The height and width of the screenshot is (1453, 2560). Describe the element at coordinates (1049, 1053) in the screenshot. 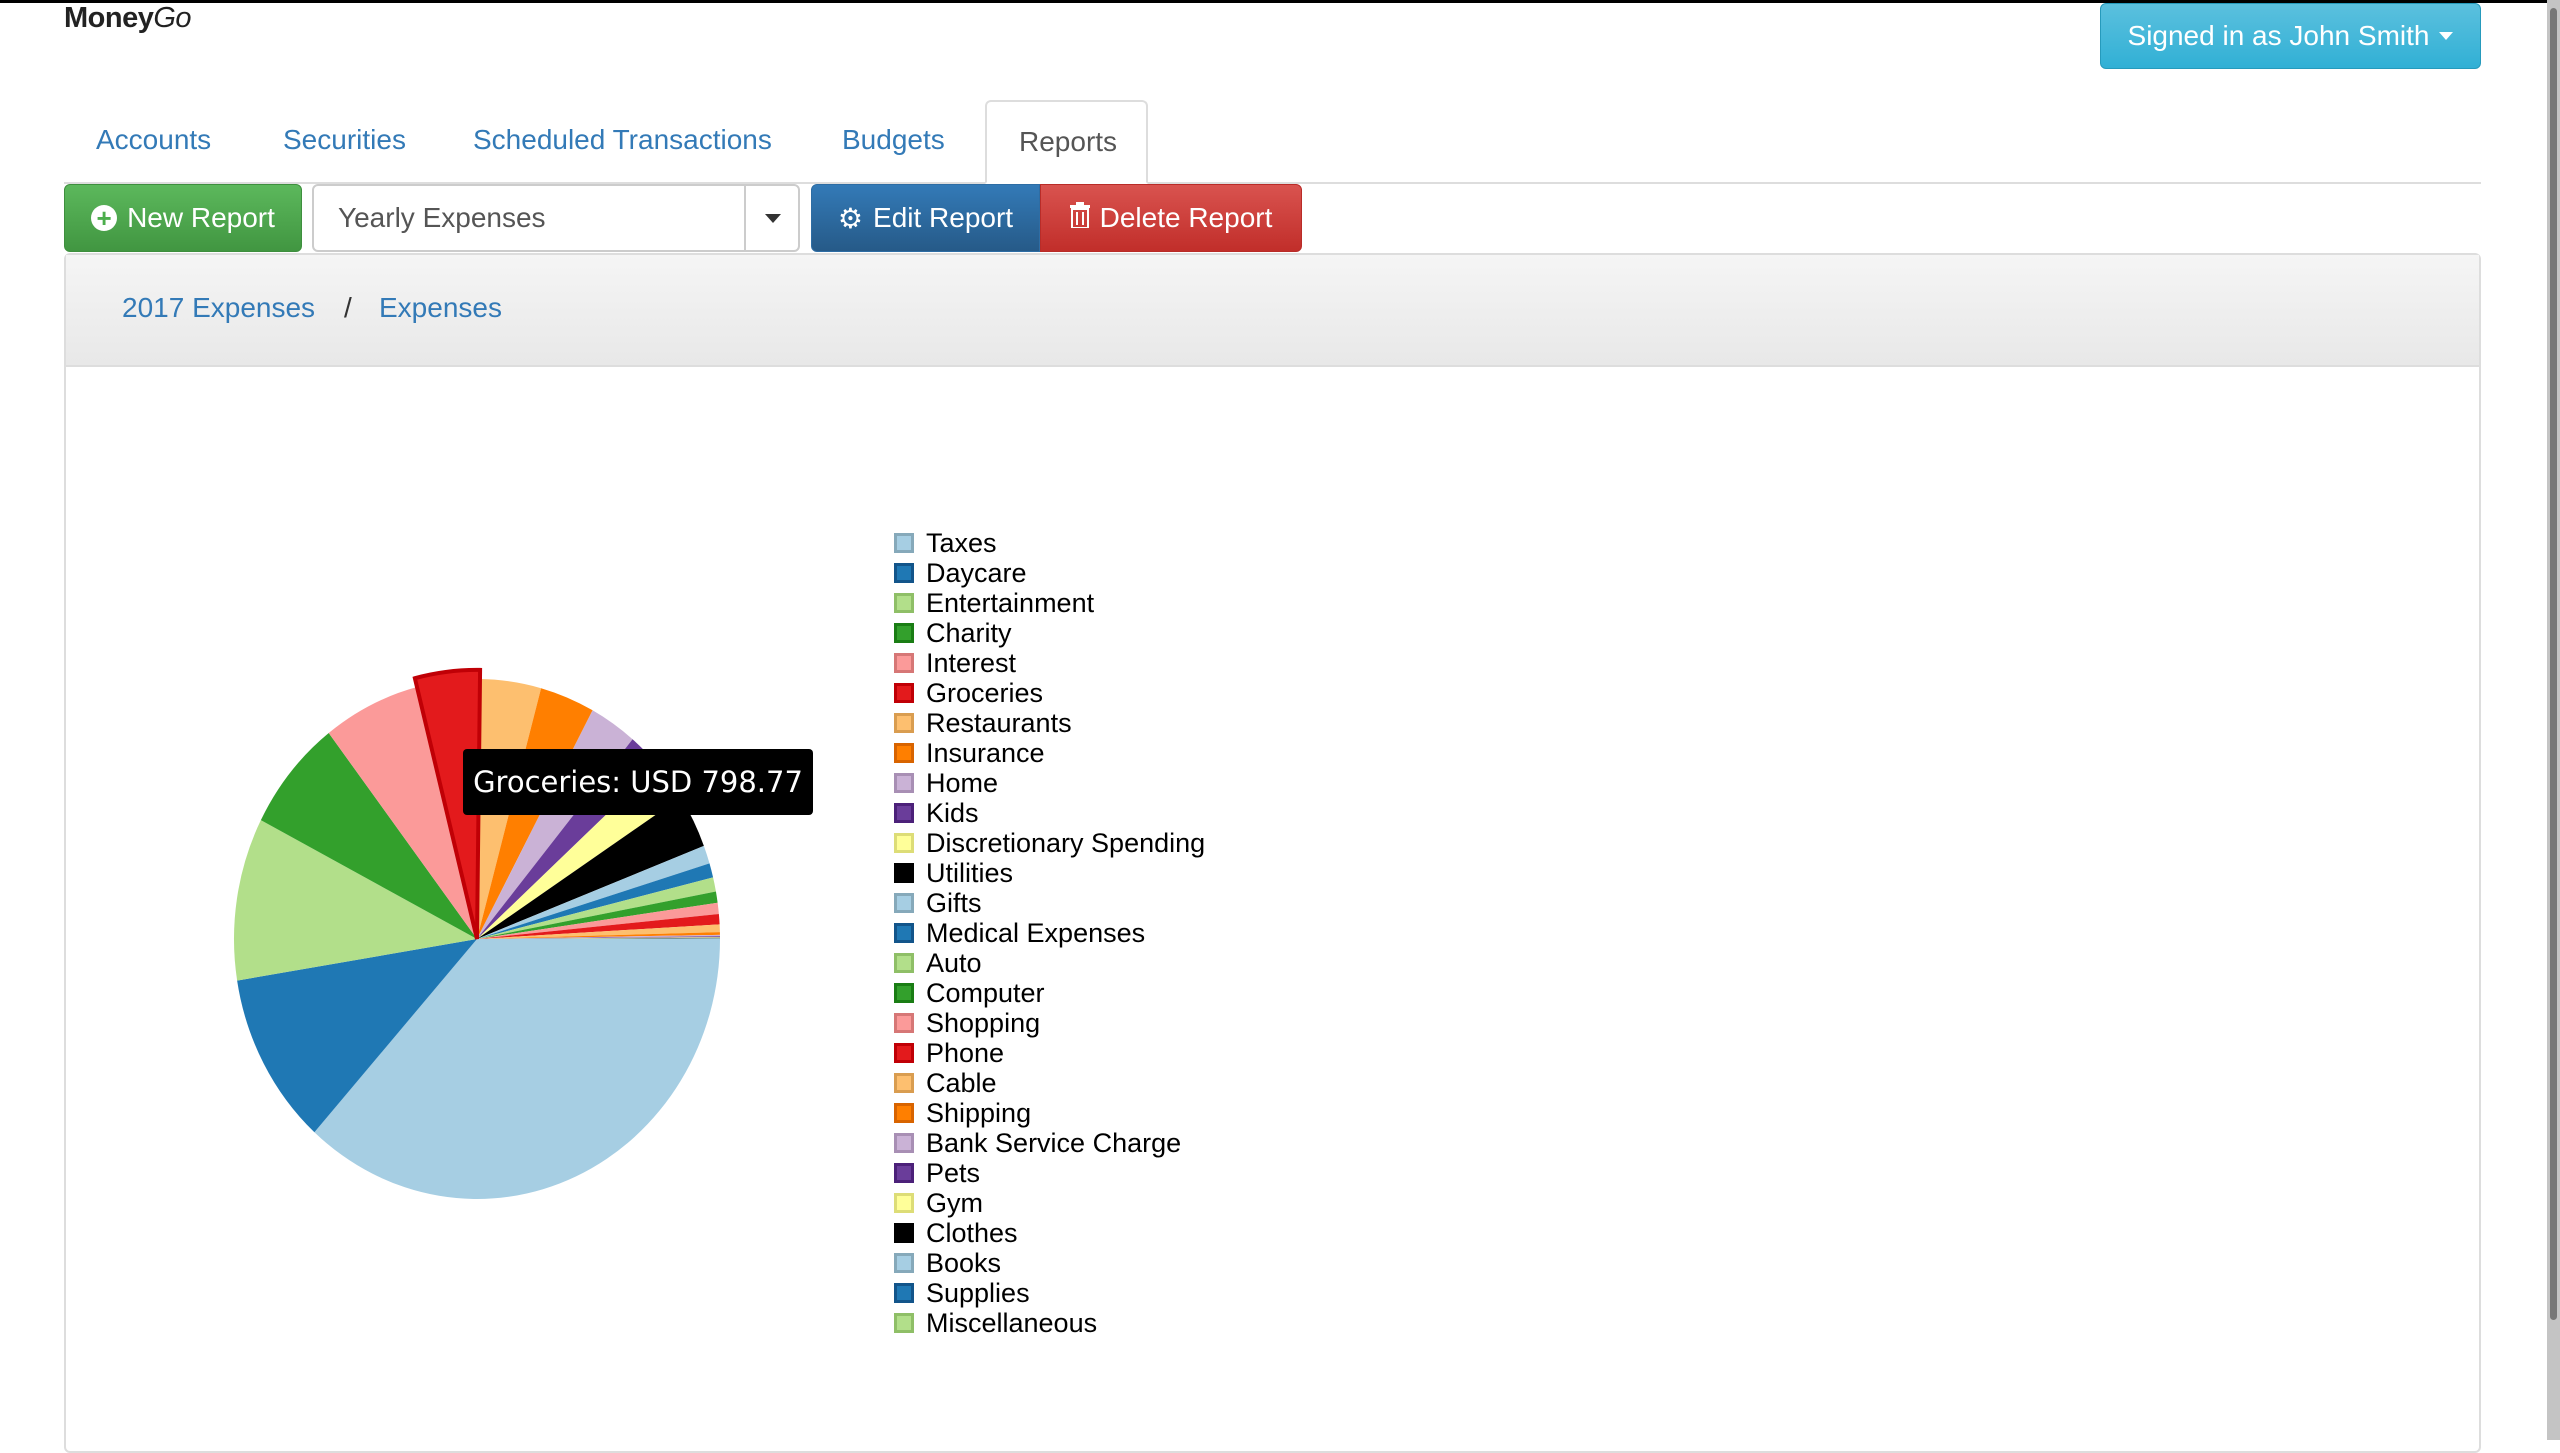

I see `legend-item: Phone` at that location.